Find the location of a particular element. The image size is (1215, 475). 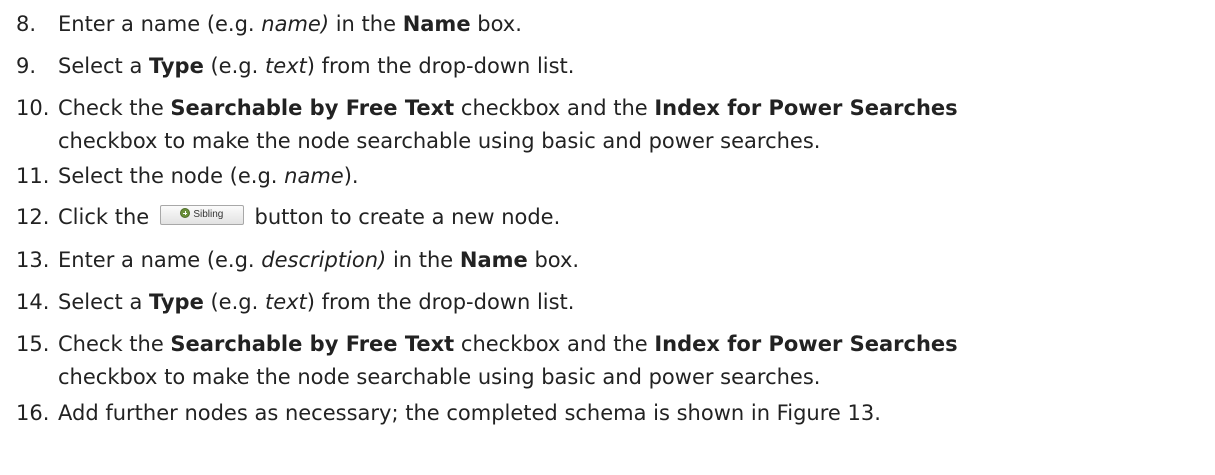

step-number: 9. is located at coordinates (26, 66).